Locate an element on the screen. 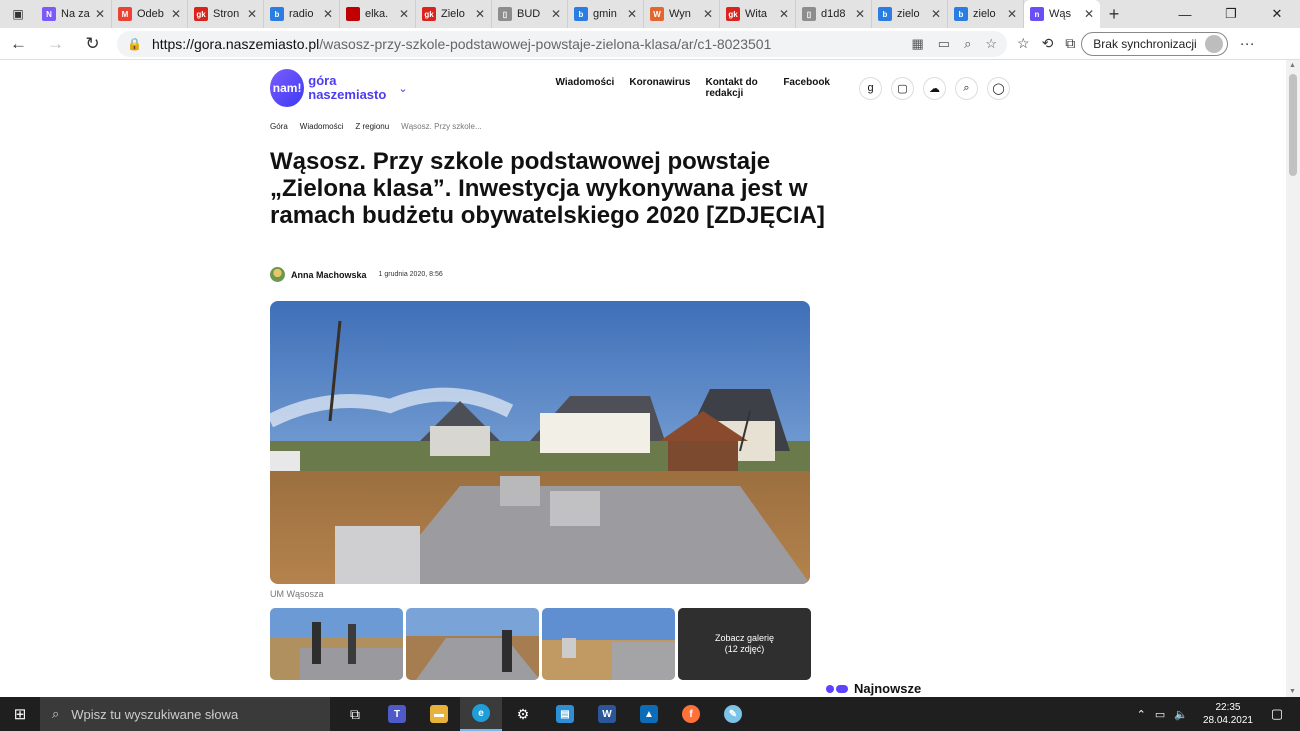 This screenshot has width=1300, height=731. logo-line-1: góra is located at coordinates (322, 80).